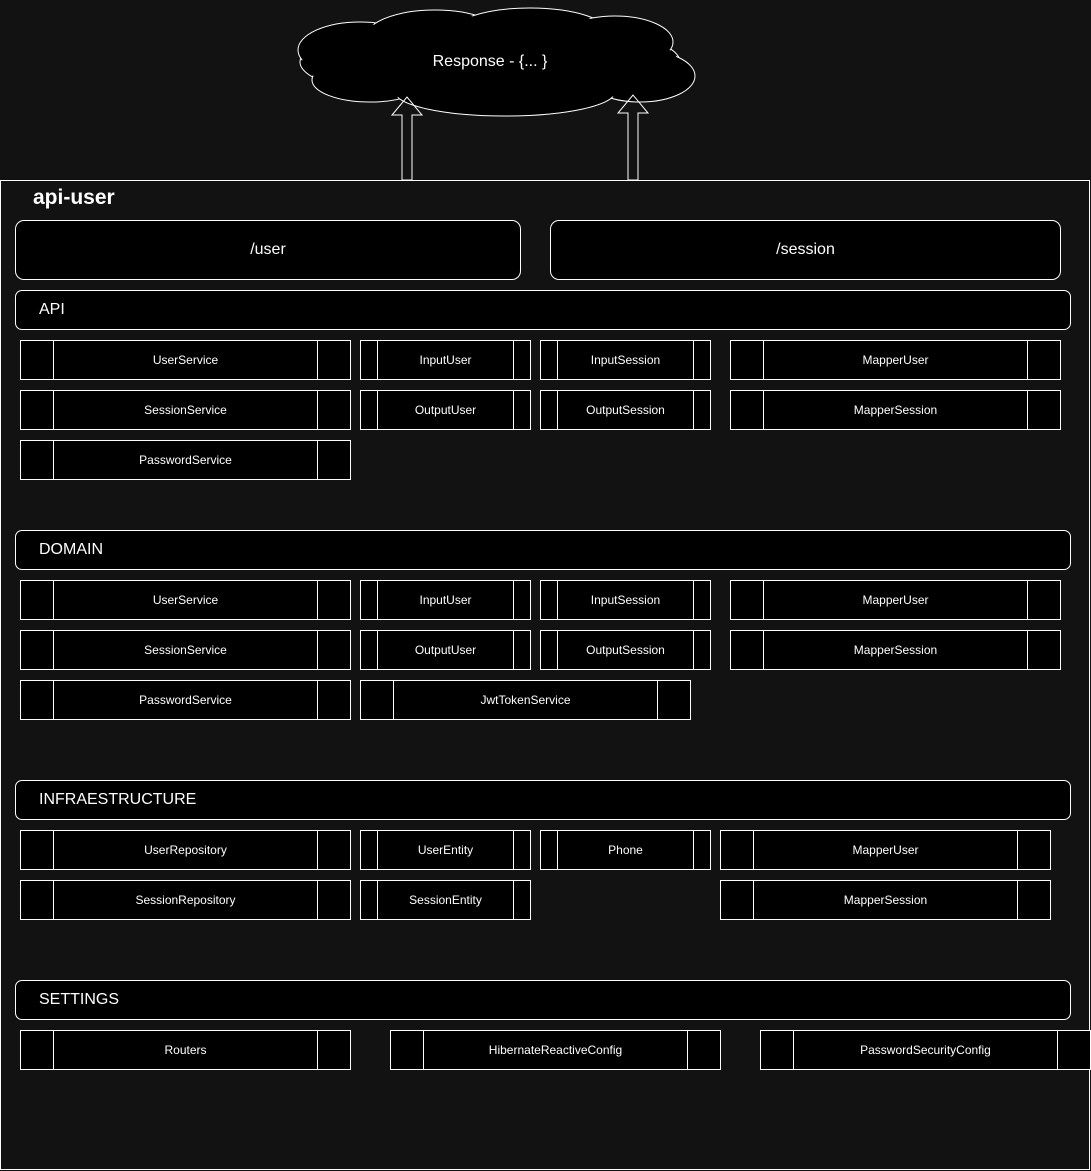  What do you see at coordinates (268, 250) in the screenshot?
I see `endpoint-user: /user` at bounding box center [268, 250].